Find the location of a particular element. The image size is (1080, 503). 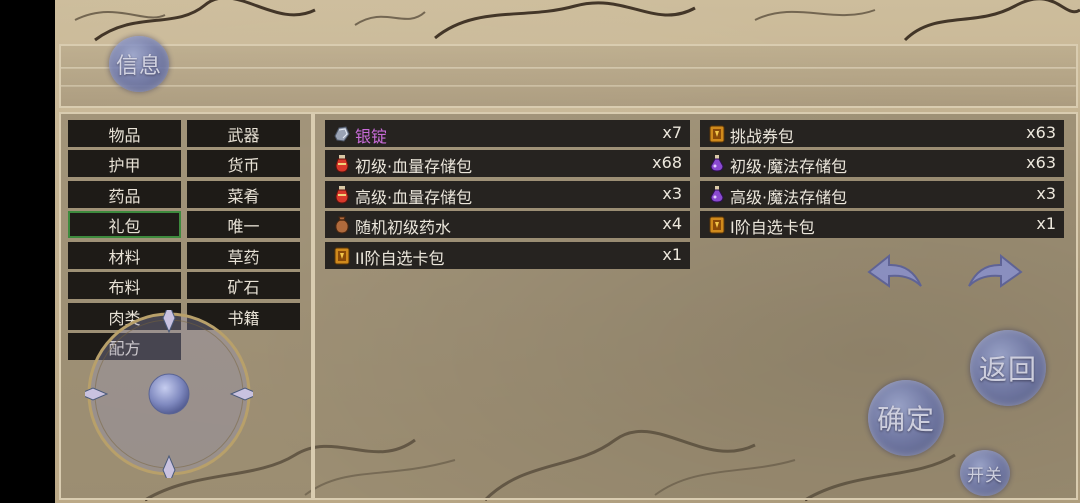

category-currency: 货币 is located at coordinates (243, 163).